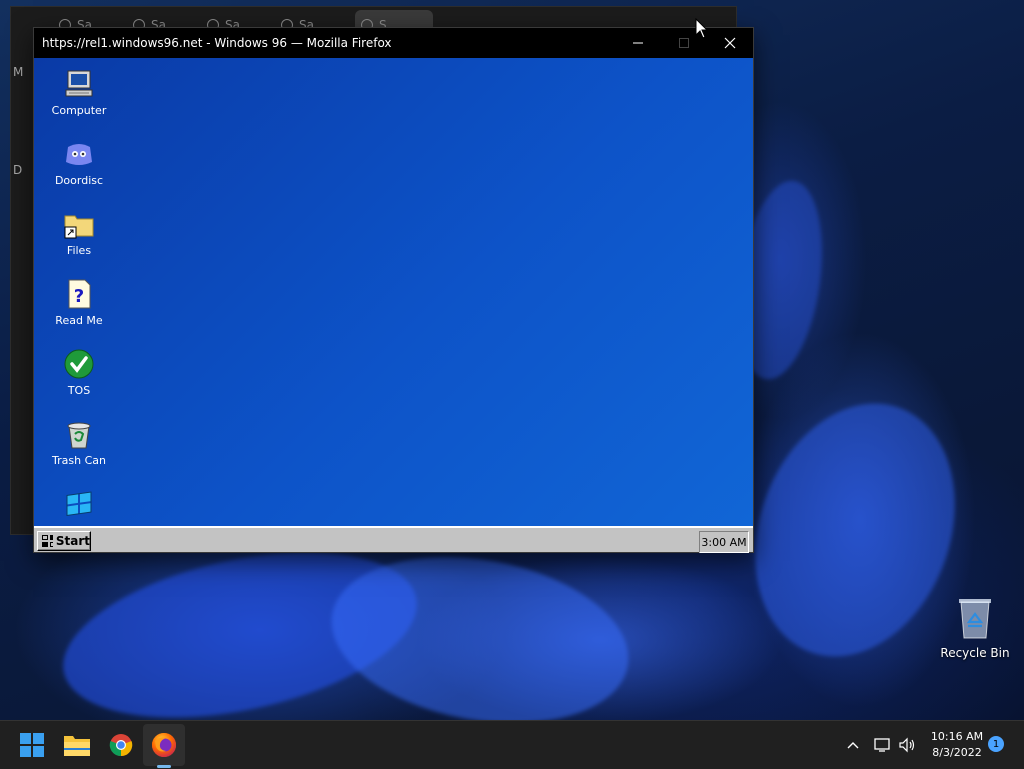  I want to click on chrome-icon, so click(121, 745).